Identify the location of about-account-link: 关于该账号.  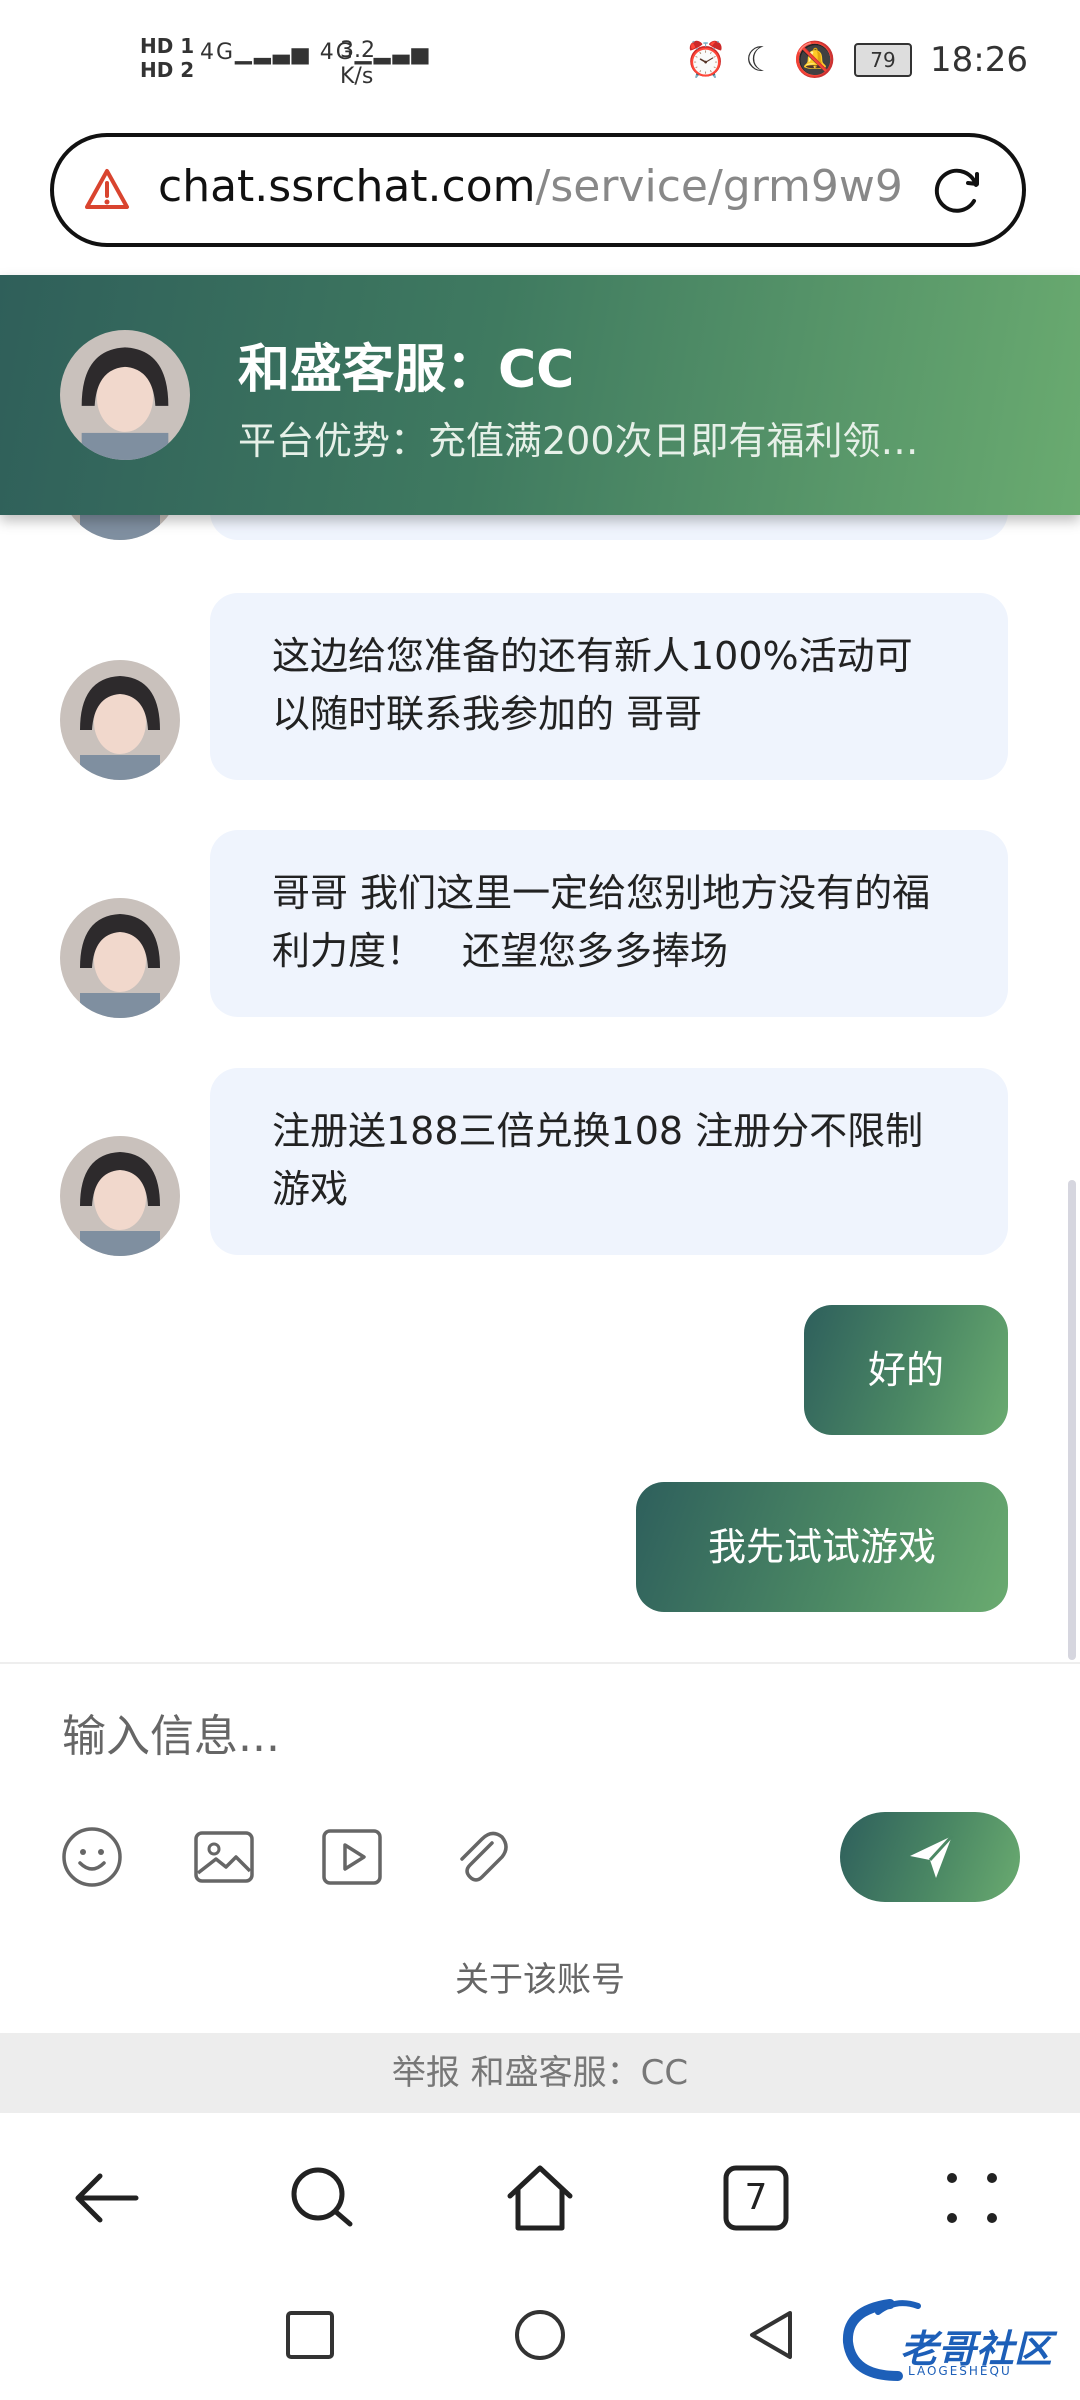
(540, 1976).